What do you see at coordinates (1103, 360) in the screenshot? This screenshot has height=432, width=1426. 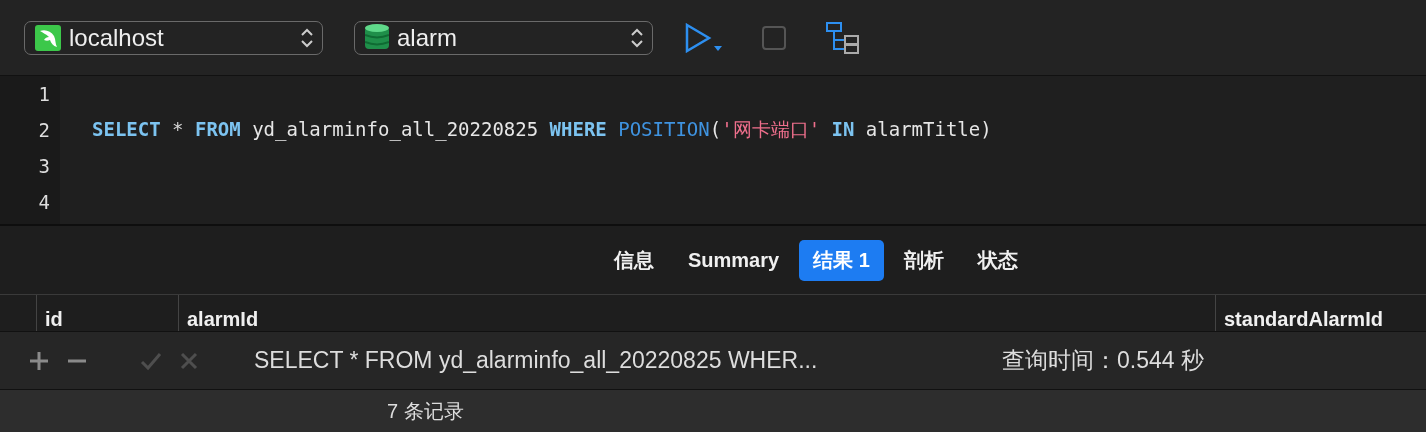 I see `query-time: 查询时间：0.544 秒` at bounding box center [1103, 360].